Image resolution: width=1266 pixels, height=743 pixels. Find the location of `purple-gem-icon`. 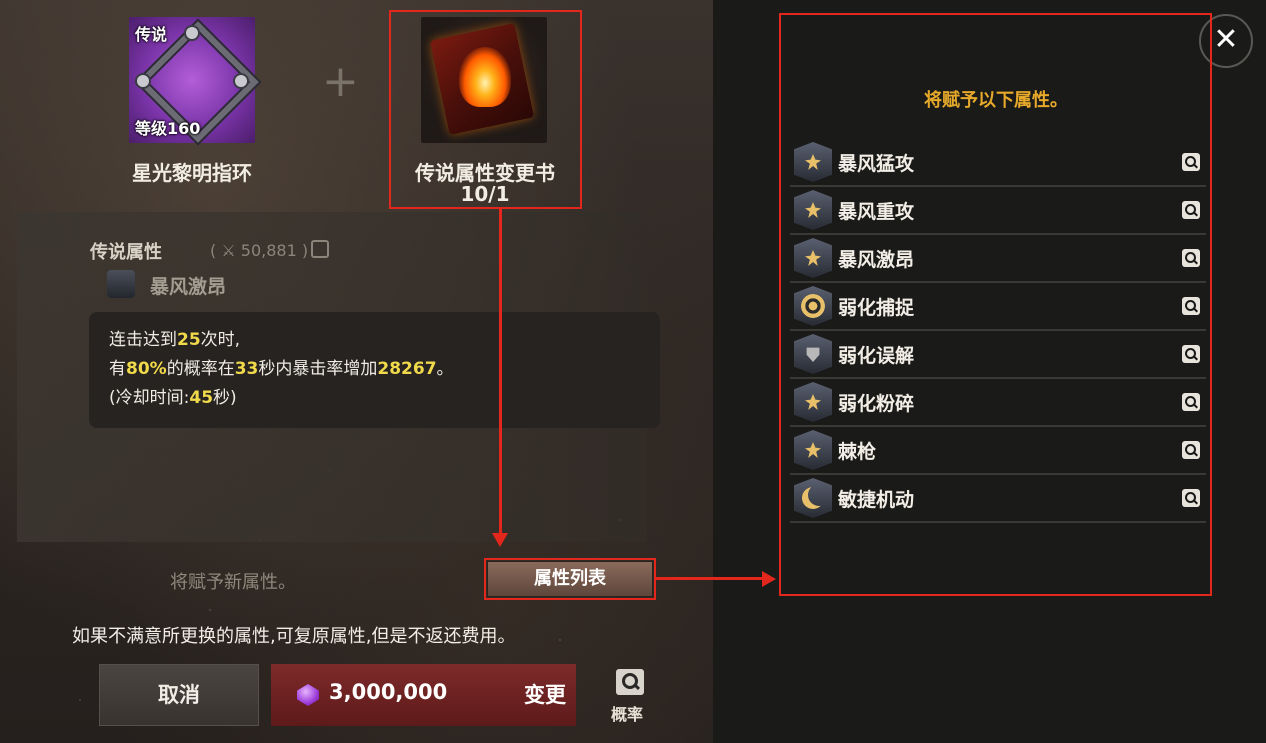

purple-gem-icon is located at coordinates (308, 695).